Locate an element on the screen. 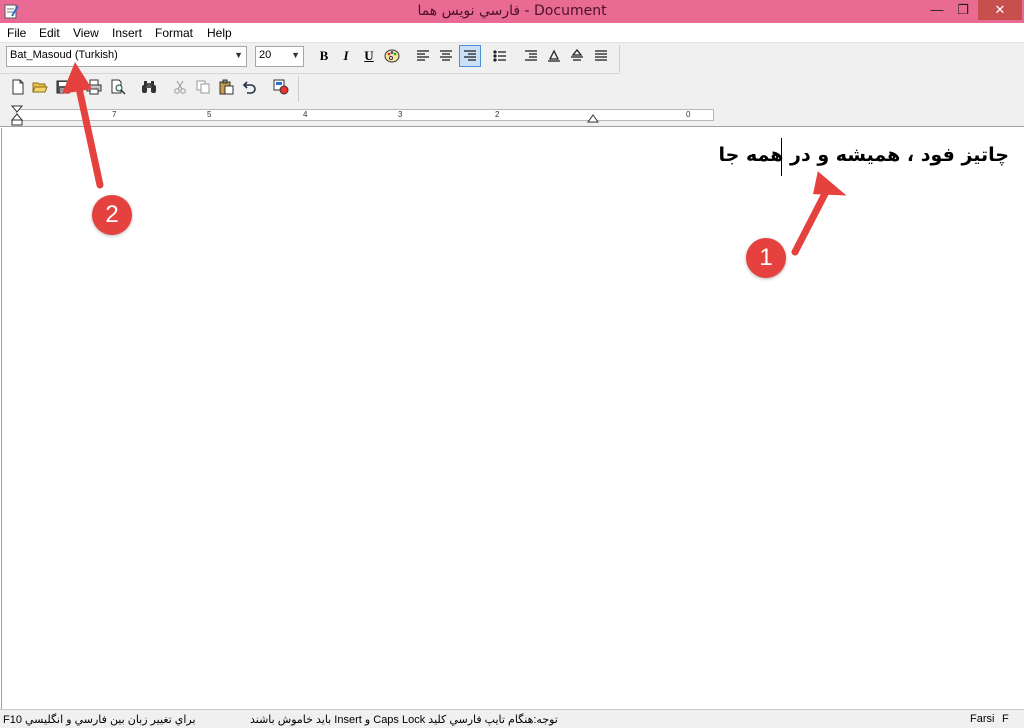  ruler-number: 3 is located at coordinates (400, 114).